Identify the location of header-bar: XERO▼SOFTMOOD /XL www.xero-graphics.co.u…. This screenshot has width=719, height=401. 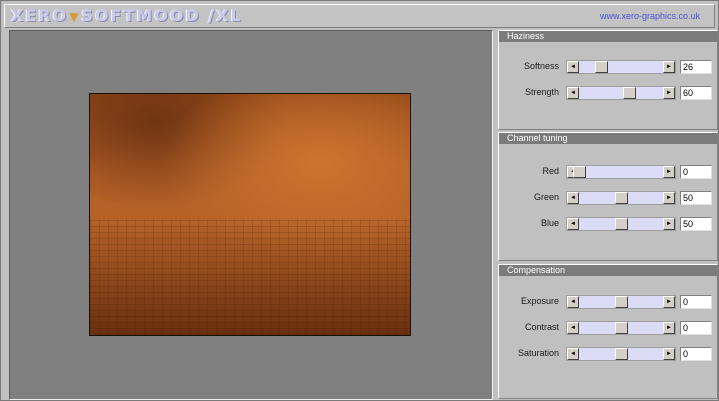
(359, 16).